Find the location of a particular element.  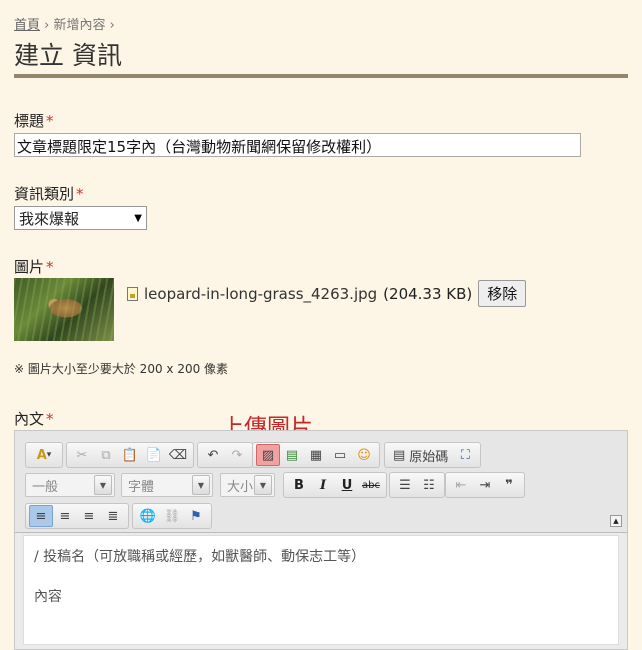

align-left-icon: ≡ is located at coordinates (41, 516).